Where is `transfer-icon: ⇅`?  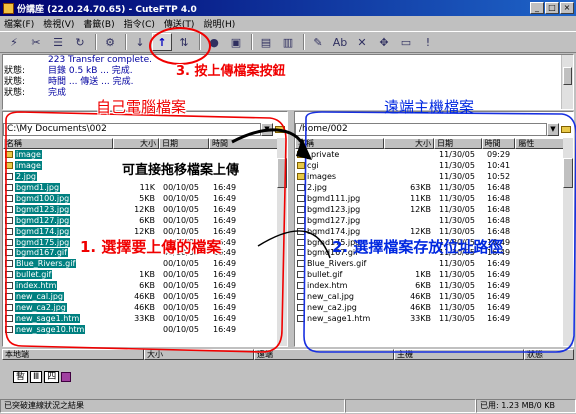 transfer-icon: ⇅ is located at coordinates (184, 42).